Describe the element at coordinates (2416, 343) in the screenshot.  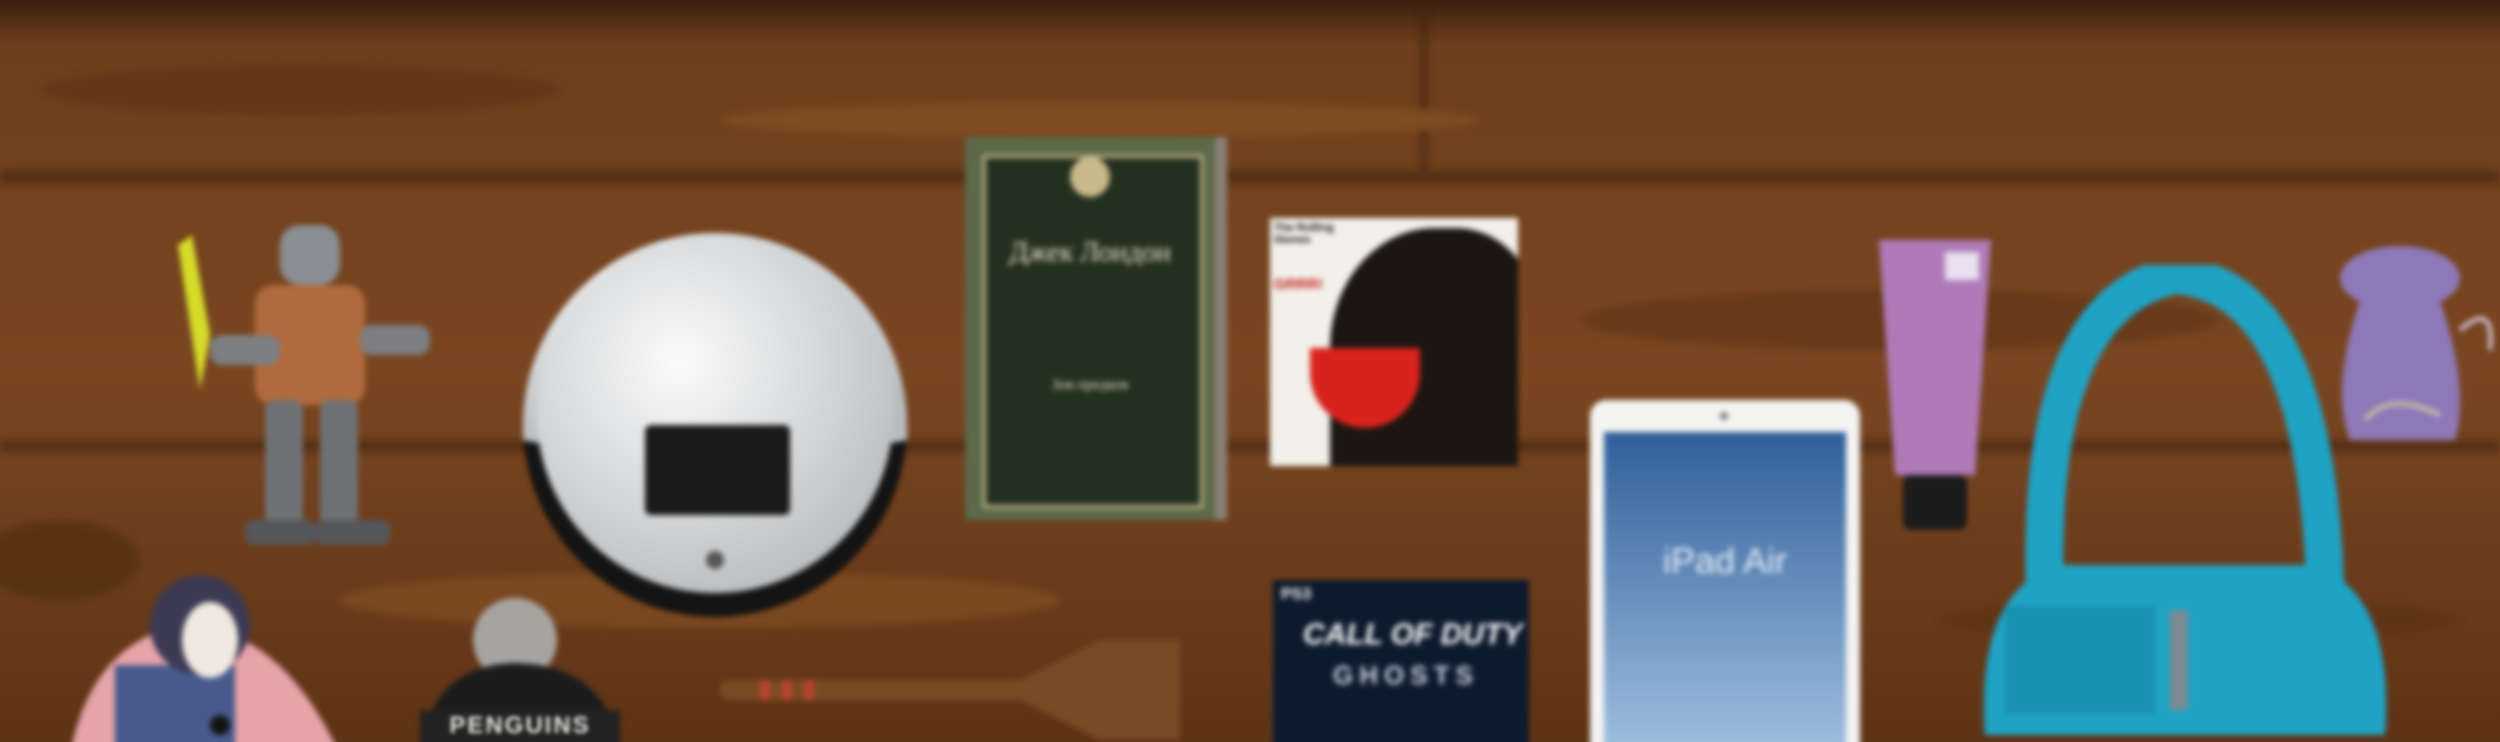
I see `lavender-pouch` at that location.